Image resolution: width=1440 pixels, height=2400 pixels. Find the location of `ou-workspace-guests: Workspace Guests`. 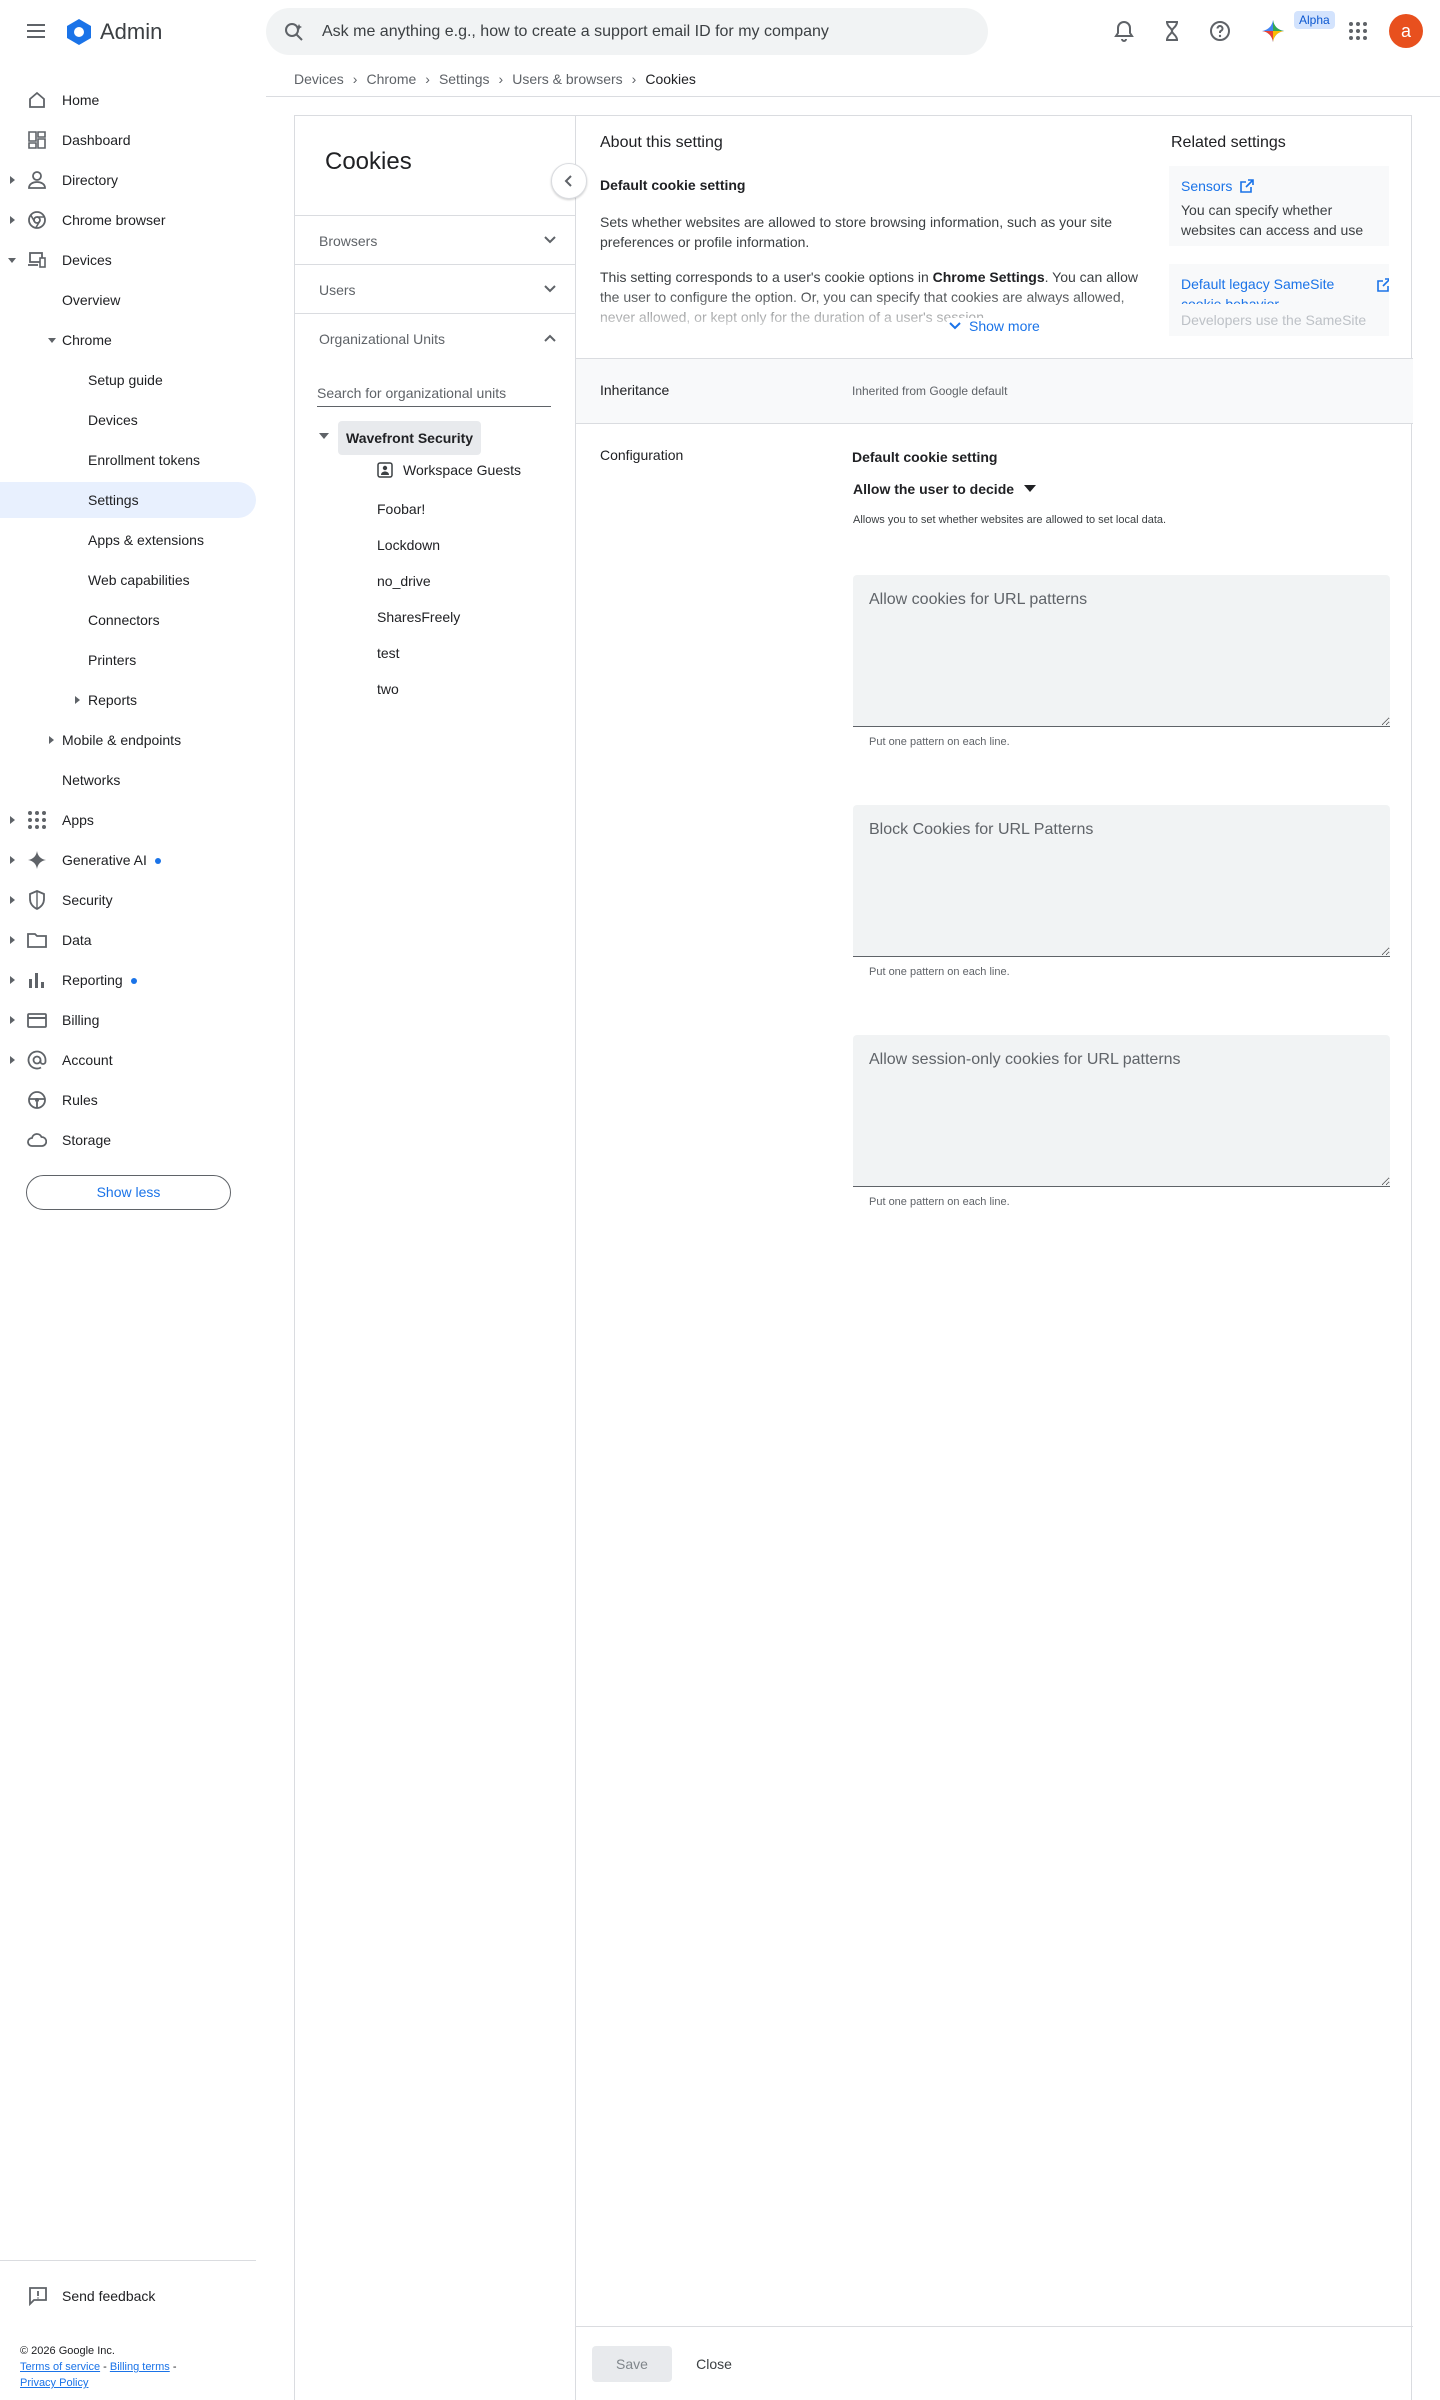

ou-workspace-guests: Workspace Guests is located at coordinates (449, 470).